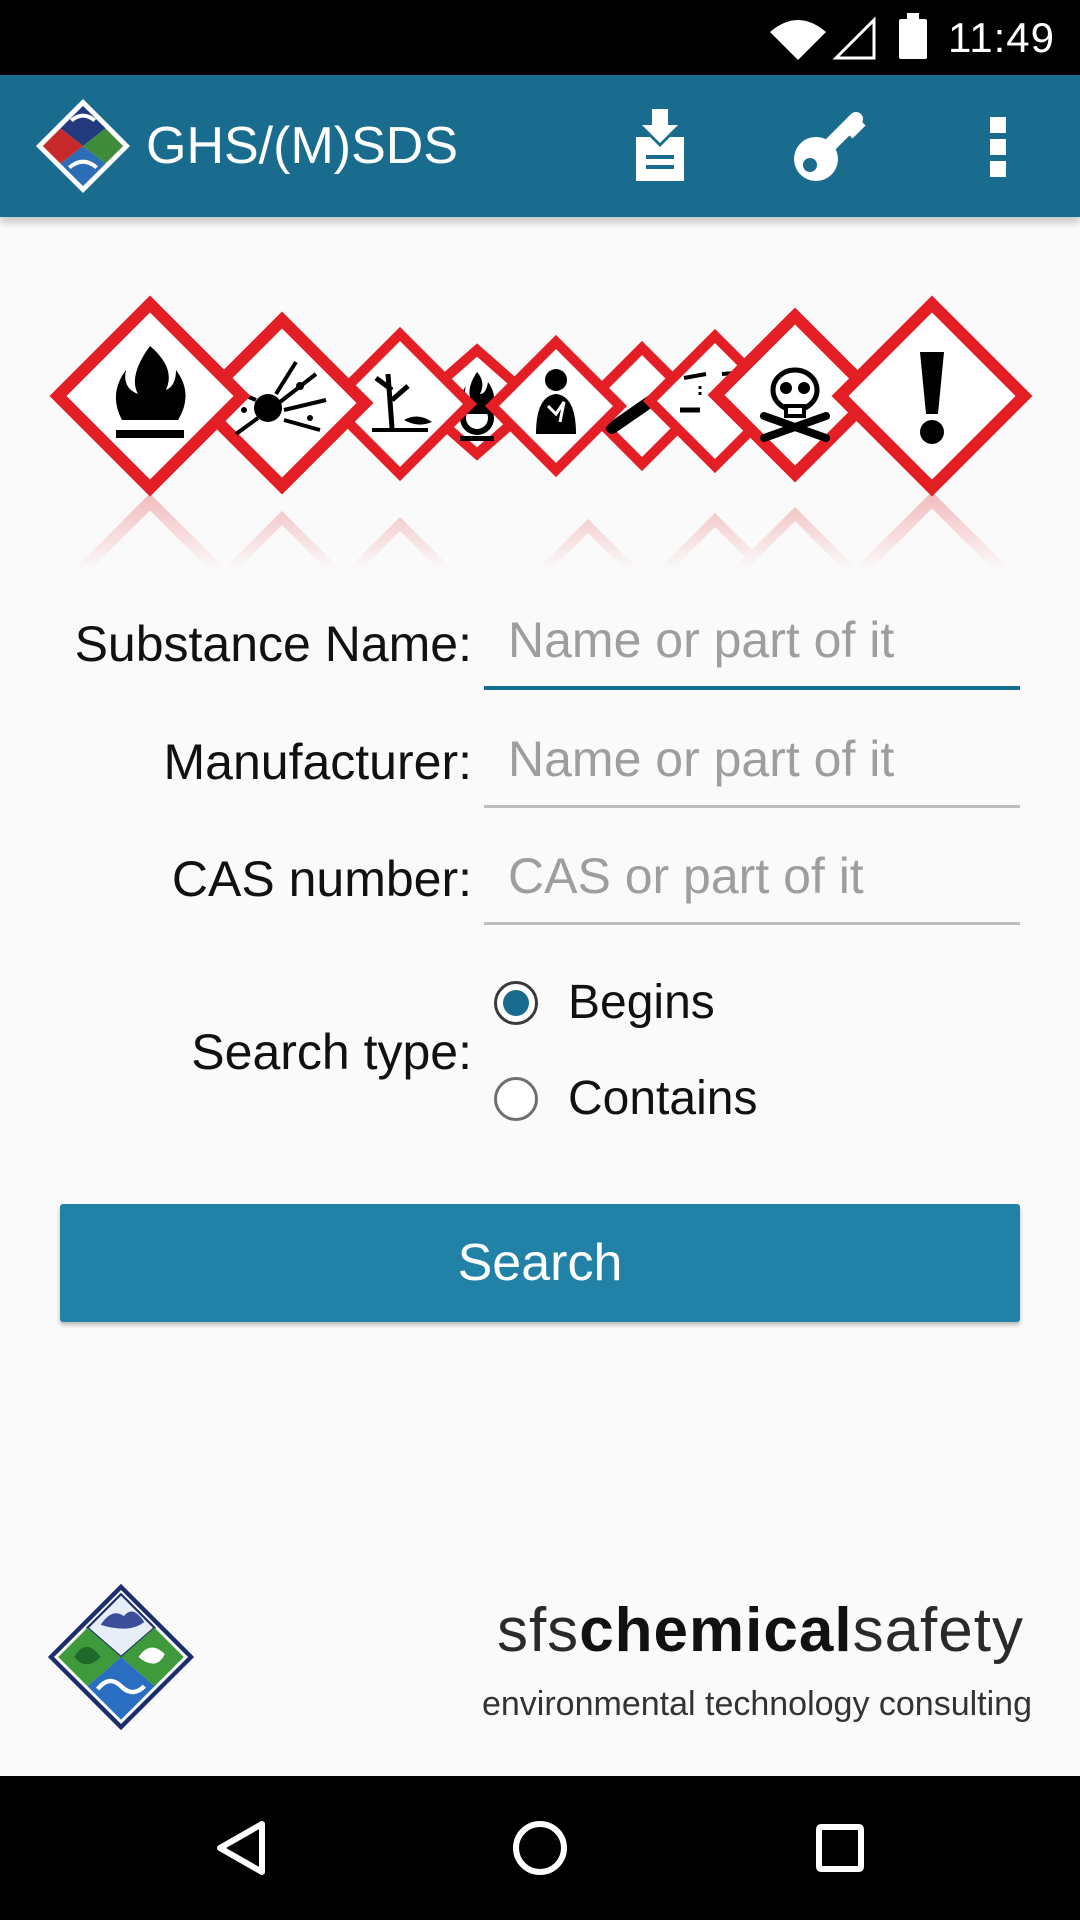 The image size is (1080, 1920). What do you see at coordinates (752, 645) in the screenshot?
I see `substance-name-input` at bounding box center [752, 645].